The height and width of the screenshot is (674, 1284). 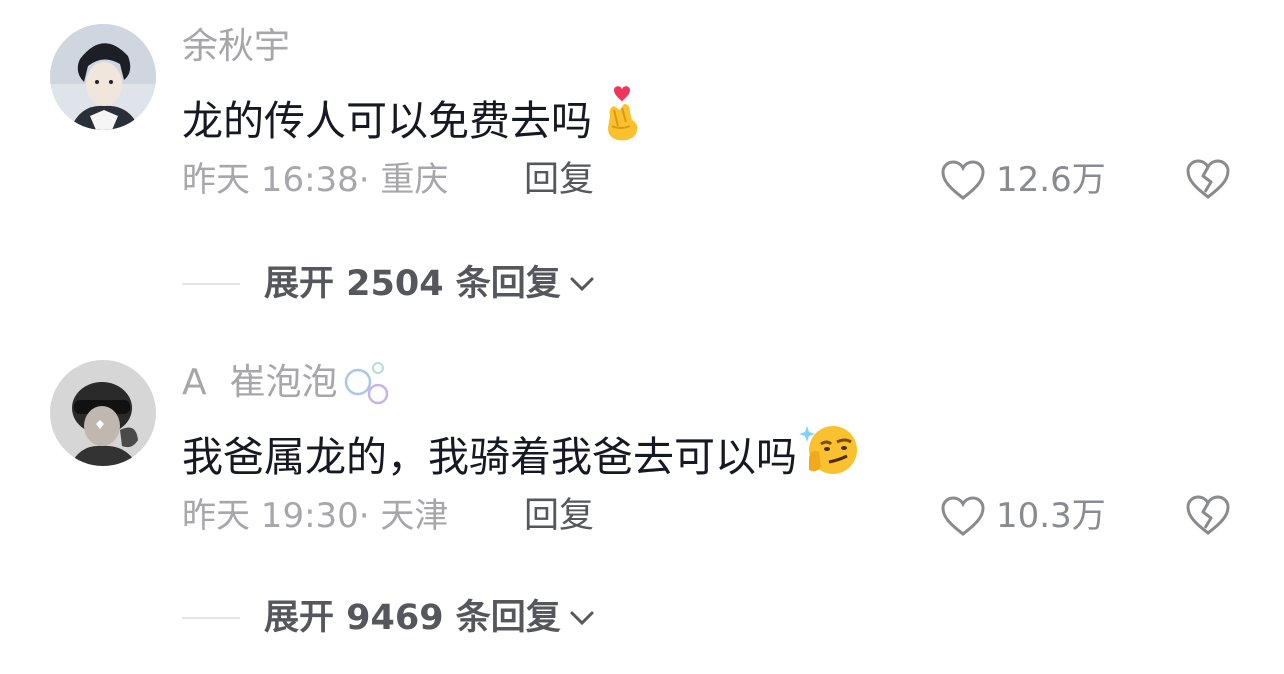 What do you see at coordinates (211, 618) in the screenshot?
I see `divider-line` at bounding box center [211, 618].